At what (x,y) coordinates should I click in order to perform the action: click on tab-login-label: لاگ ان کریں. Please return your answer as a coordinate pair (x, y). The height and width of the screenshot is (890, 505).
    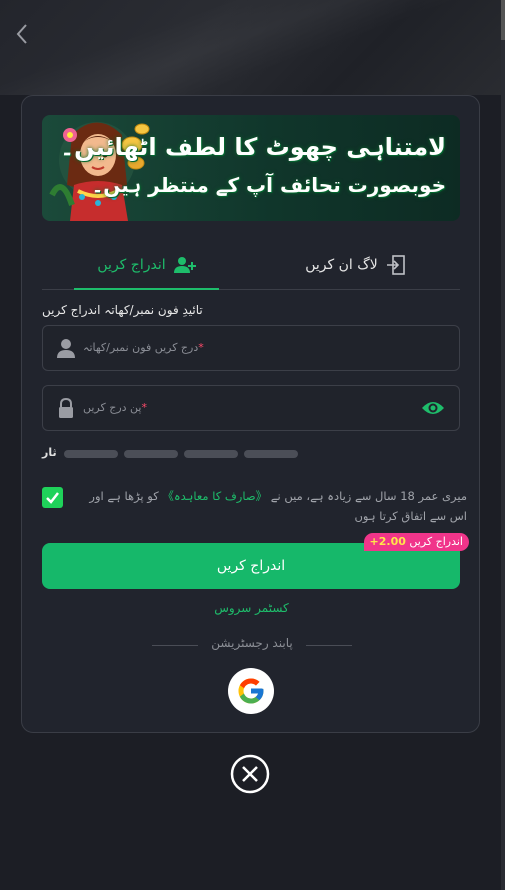
    Looking at the image, I should click on (341, 265).